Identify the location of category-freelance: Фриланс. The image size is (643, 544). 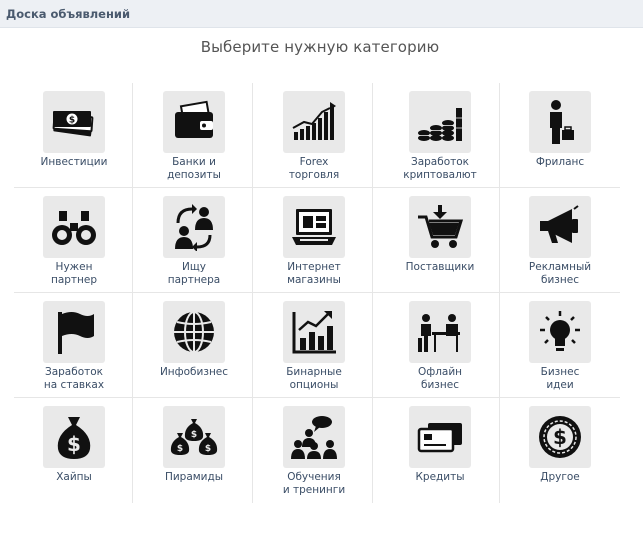
(560, 135).